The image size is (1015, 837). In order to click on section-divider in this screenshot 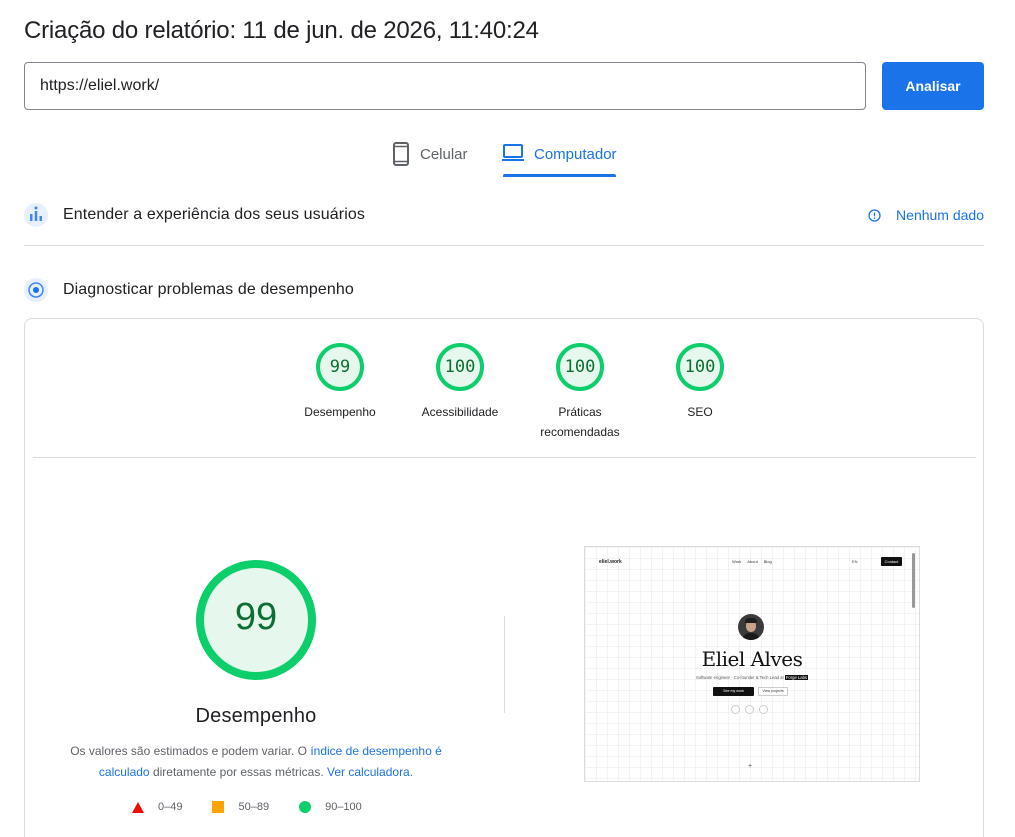, I will do `click(504, 245)`.